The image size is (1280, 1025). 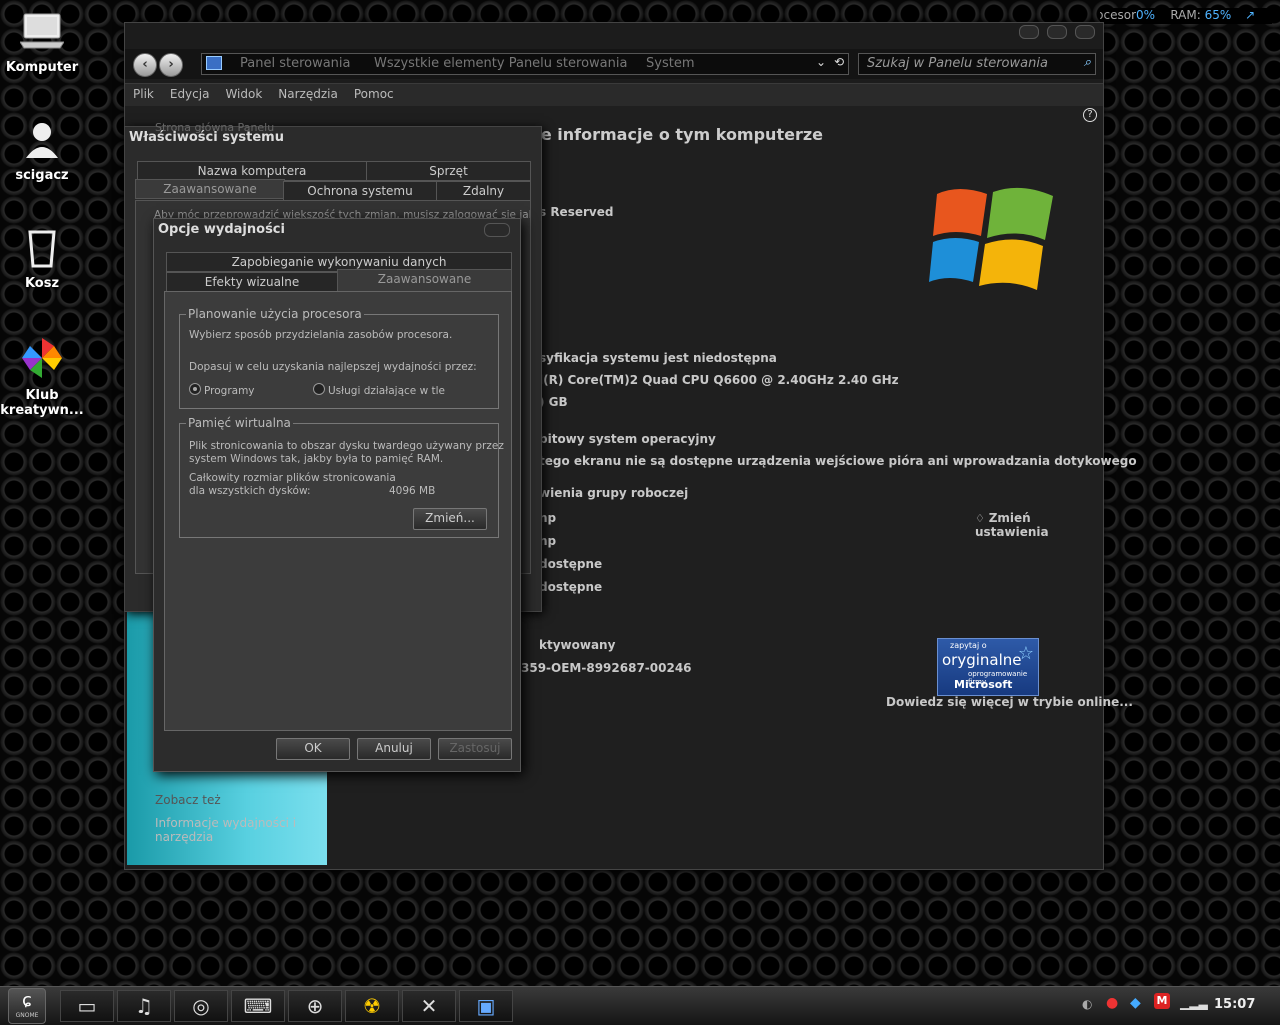 I want to click on speaker-icon: ◐, so click(x=1087, y=1004).